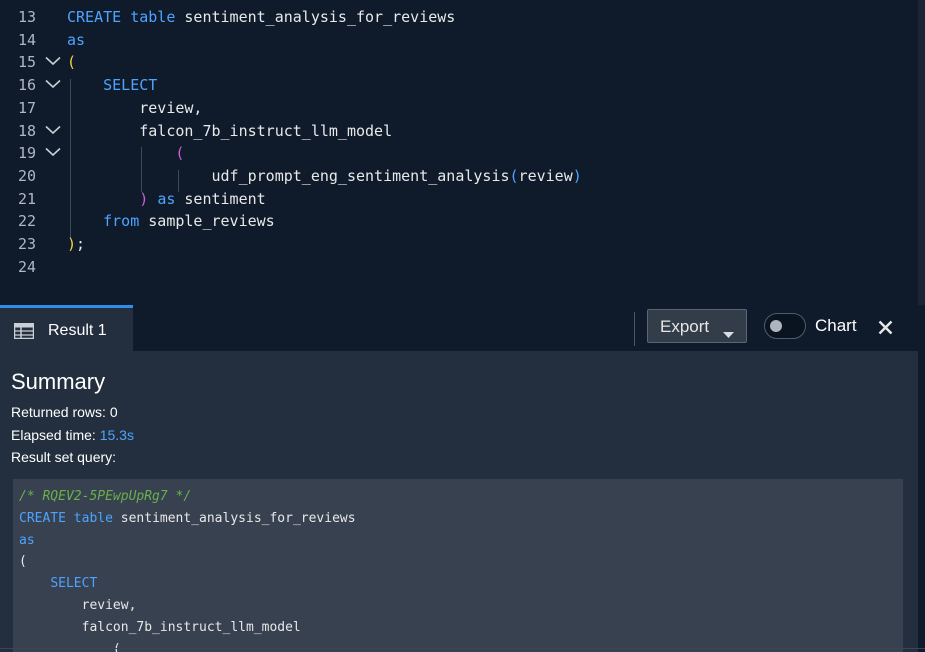  I want to click on query-line: falcon_7b_instruct_llm_model, so click(160, 628).